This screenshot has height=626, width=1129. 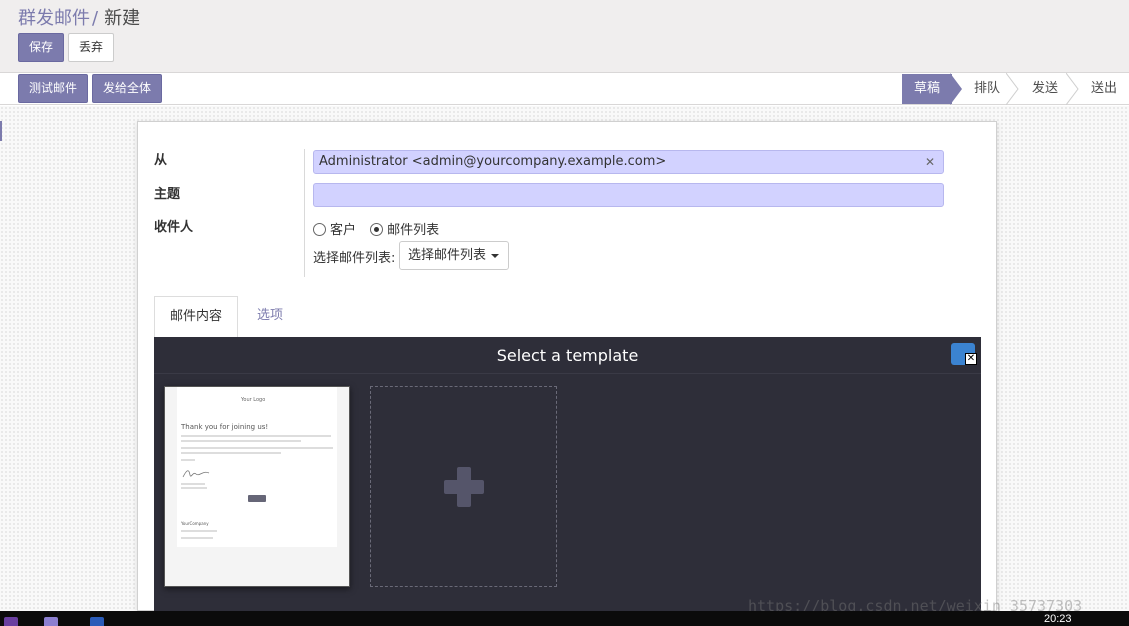 I want to click on from-label: 从, so click(x=161, y=160).